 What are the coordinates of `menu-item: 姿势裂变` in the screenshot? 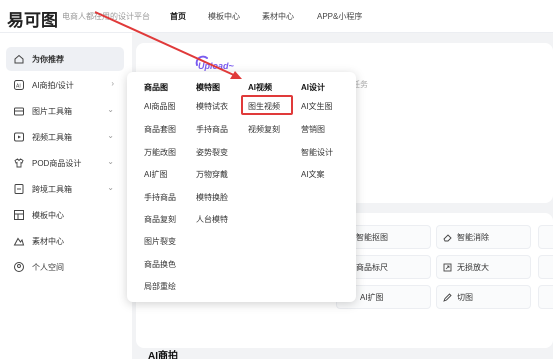 It's located at (212, 152).